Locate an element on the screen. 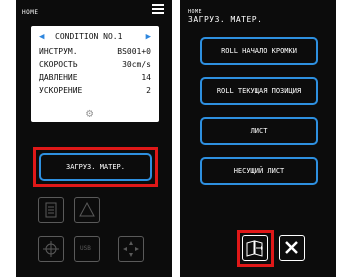 This screenshot has width=344, height=277. manual-book-icon is located at coordinates (255, 248).